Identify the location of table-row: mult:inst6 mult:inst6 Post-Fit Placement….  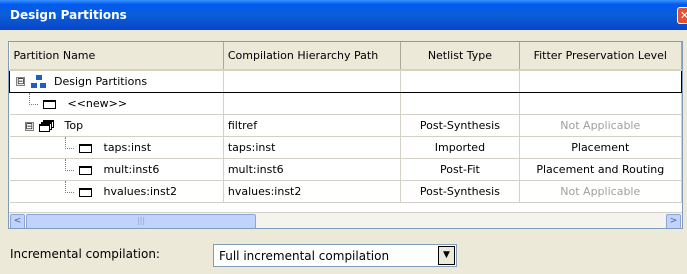
(345, 169).